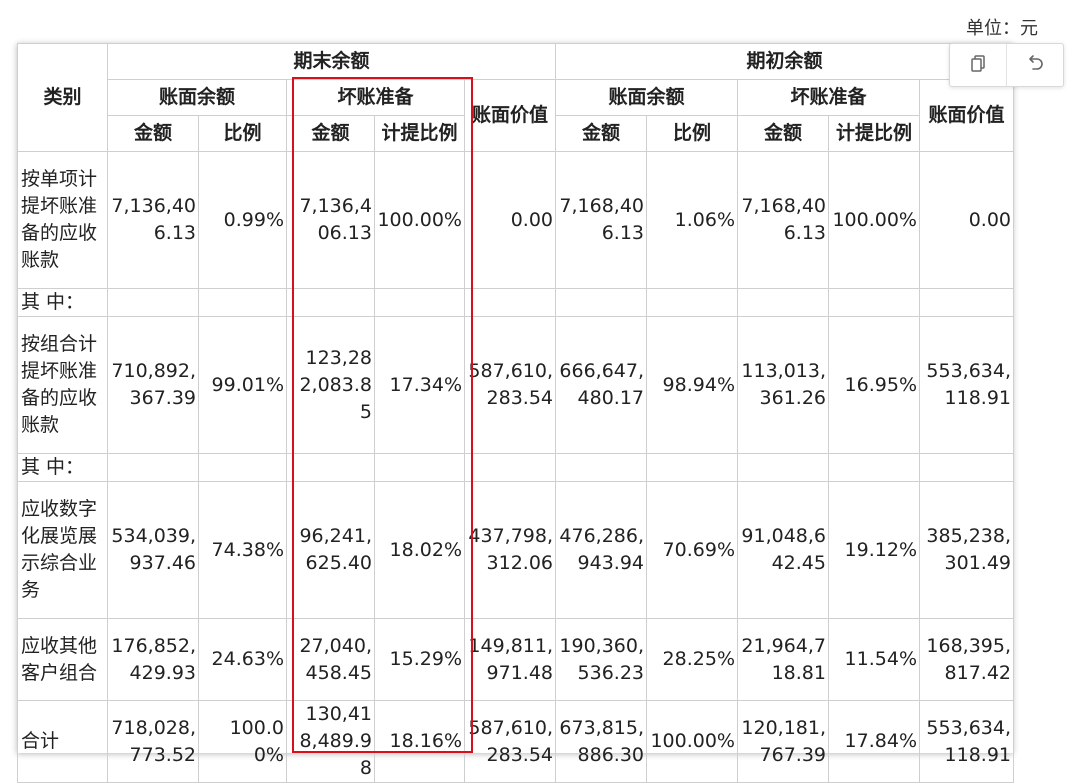 Image resolution: width=1073 pixels, height=783 pixels. Describe the element at coordinates (692, 659) in the screenshot. I see `cell-opening-book-ratio: 28.25%` at that location.